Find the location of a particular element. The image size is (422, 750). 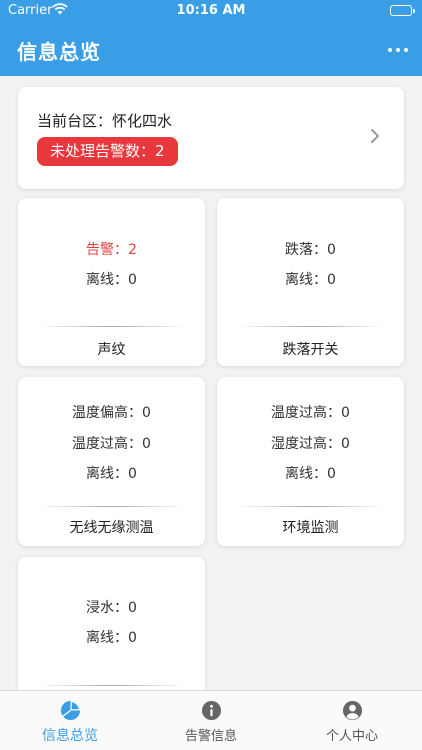

chevron-right-icon is located at coordinates (375, 136).